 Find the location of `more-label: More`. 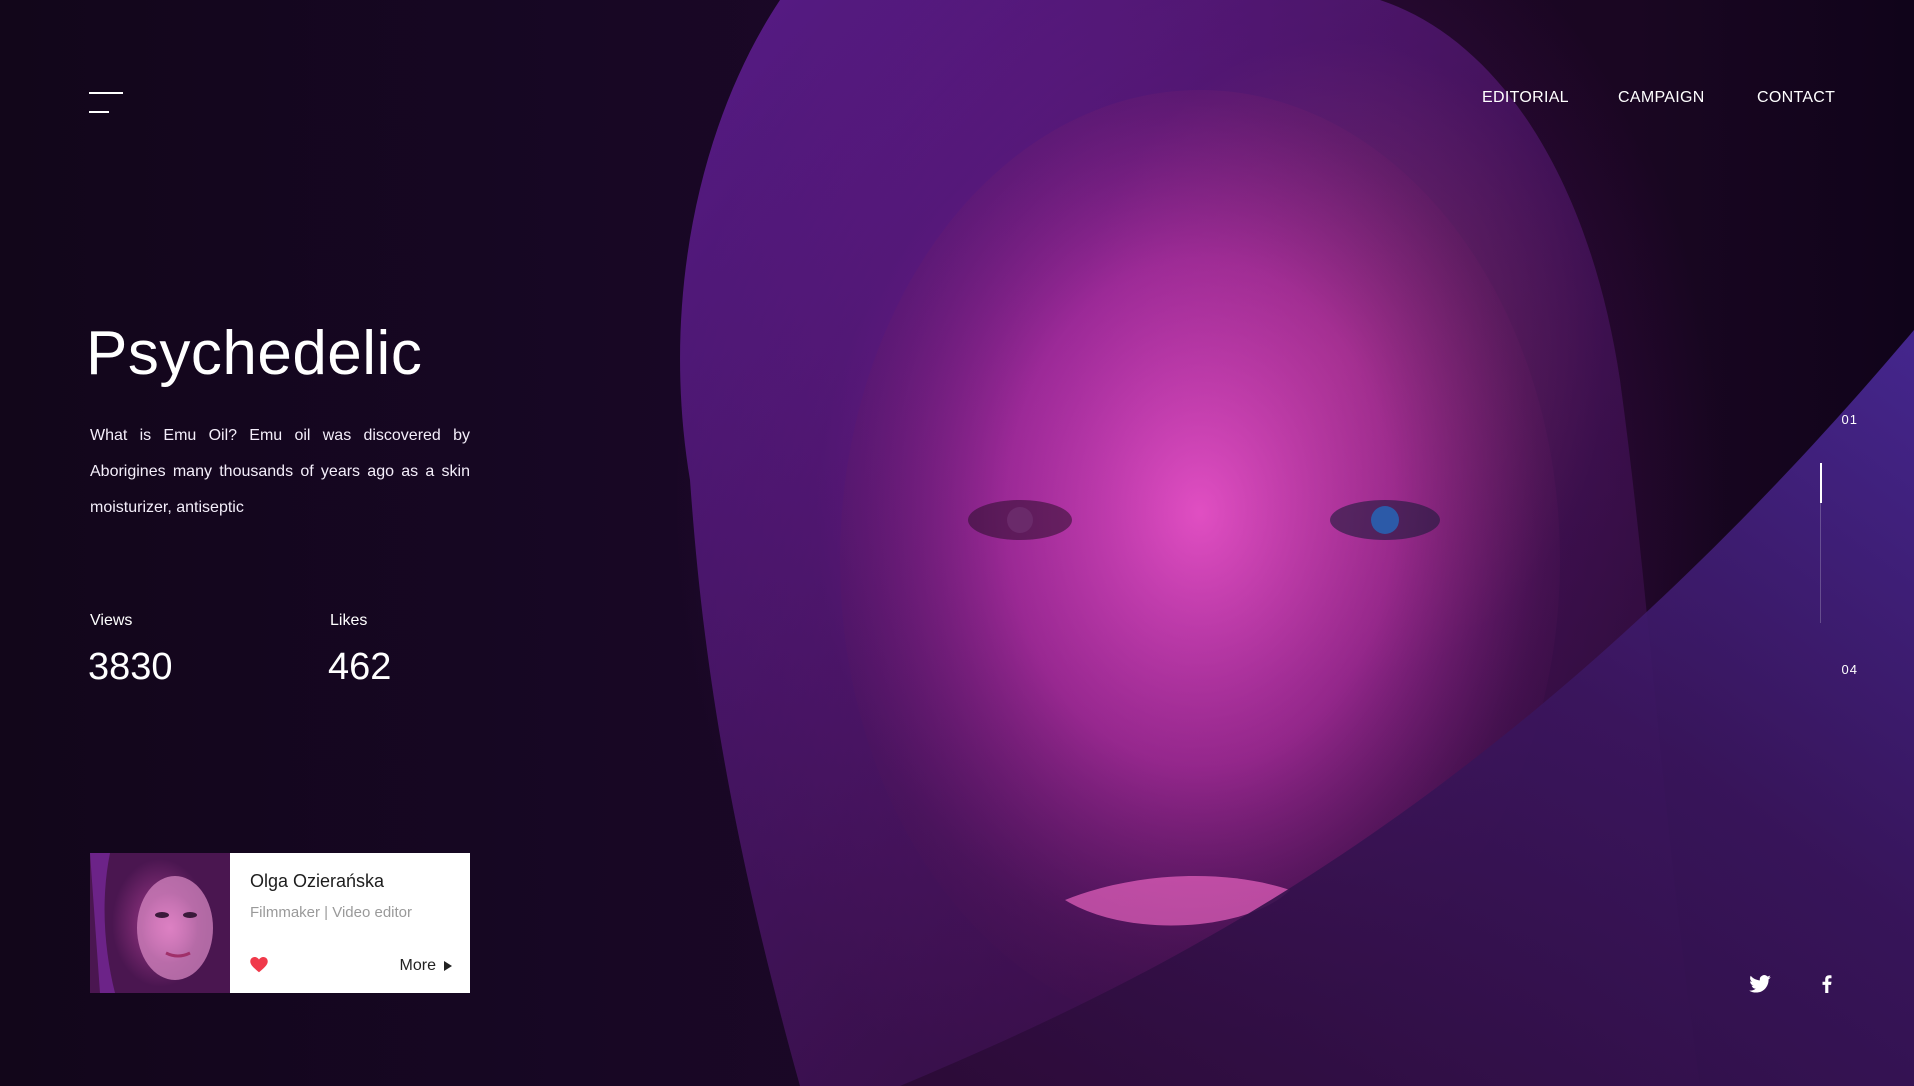

more-label: More is located at coordinates (417, 965).